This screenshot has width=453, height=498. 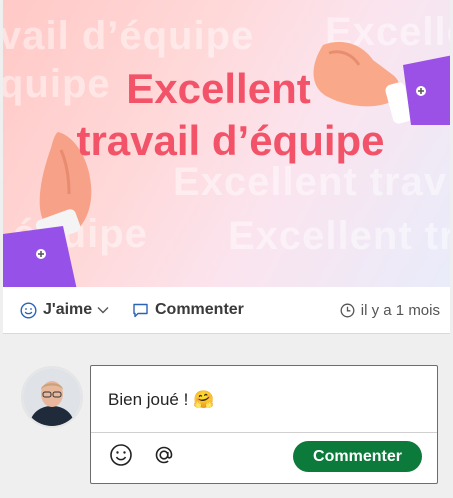 I want to click on comment-input: Bien joué ! 🤗, so click(x=161, y=400).